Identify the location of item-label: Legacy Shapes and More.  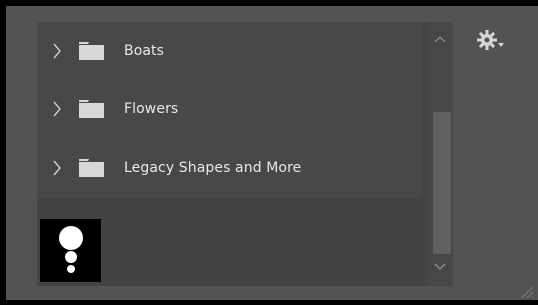
(213, 168).